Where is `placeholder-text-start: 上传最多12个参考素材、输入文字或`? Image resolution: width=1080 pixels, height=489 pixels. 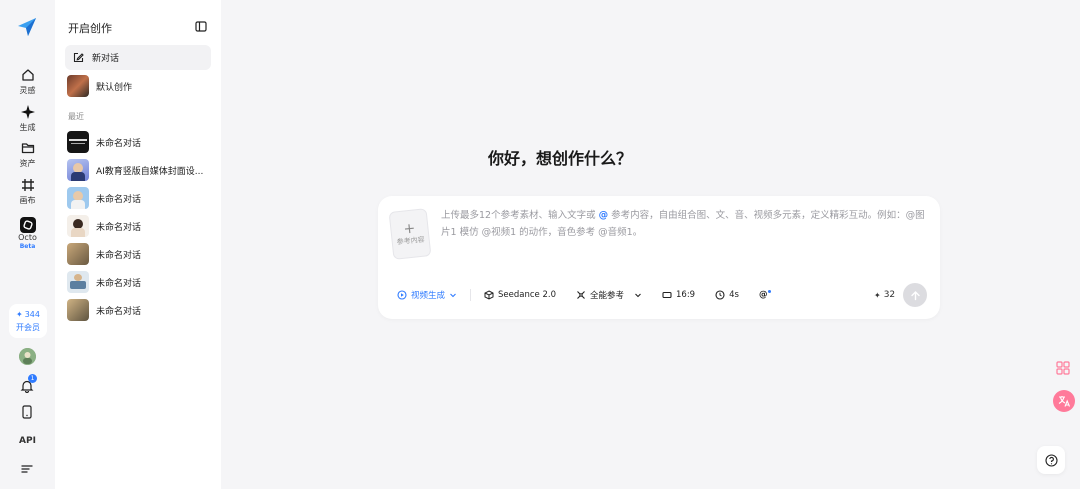 placeholder-text-start: 上传最多12个参考素材、输入文字或 is located at coordinates (518, 215).